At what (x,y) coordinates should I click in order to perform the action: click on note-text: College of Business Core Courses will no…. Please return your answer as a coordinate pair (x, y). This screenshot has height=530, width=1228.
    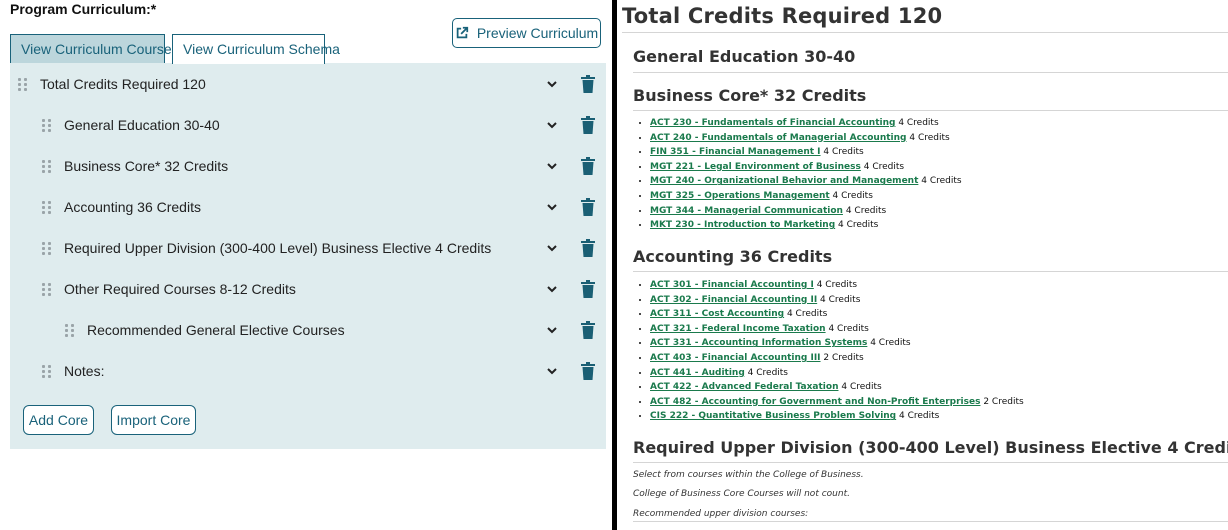
    Looking at the image, I should click on (741, 494).